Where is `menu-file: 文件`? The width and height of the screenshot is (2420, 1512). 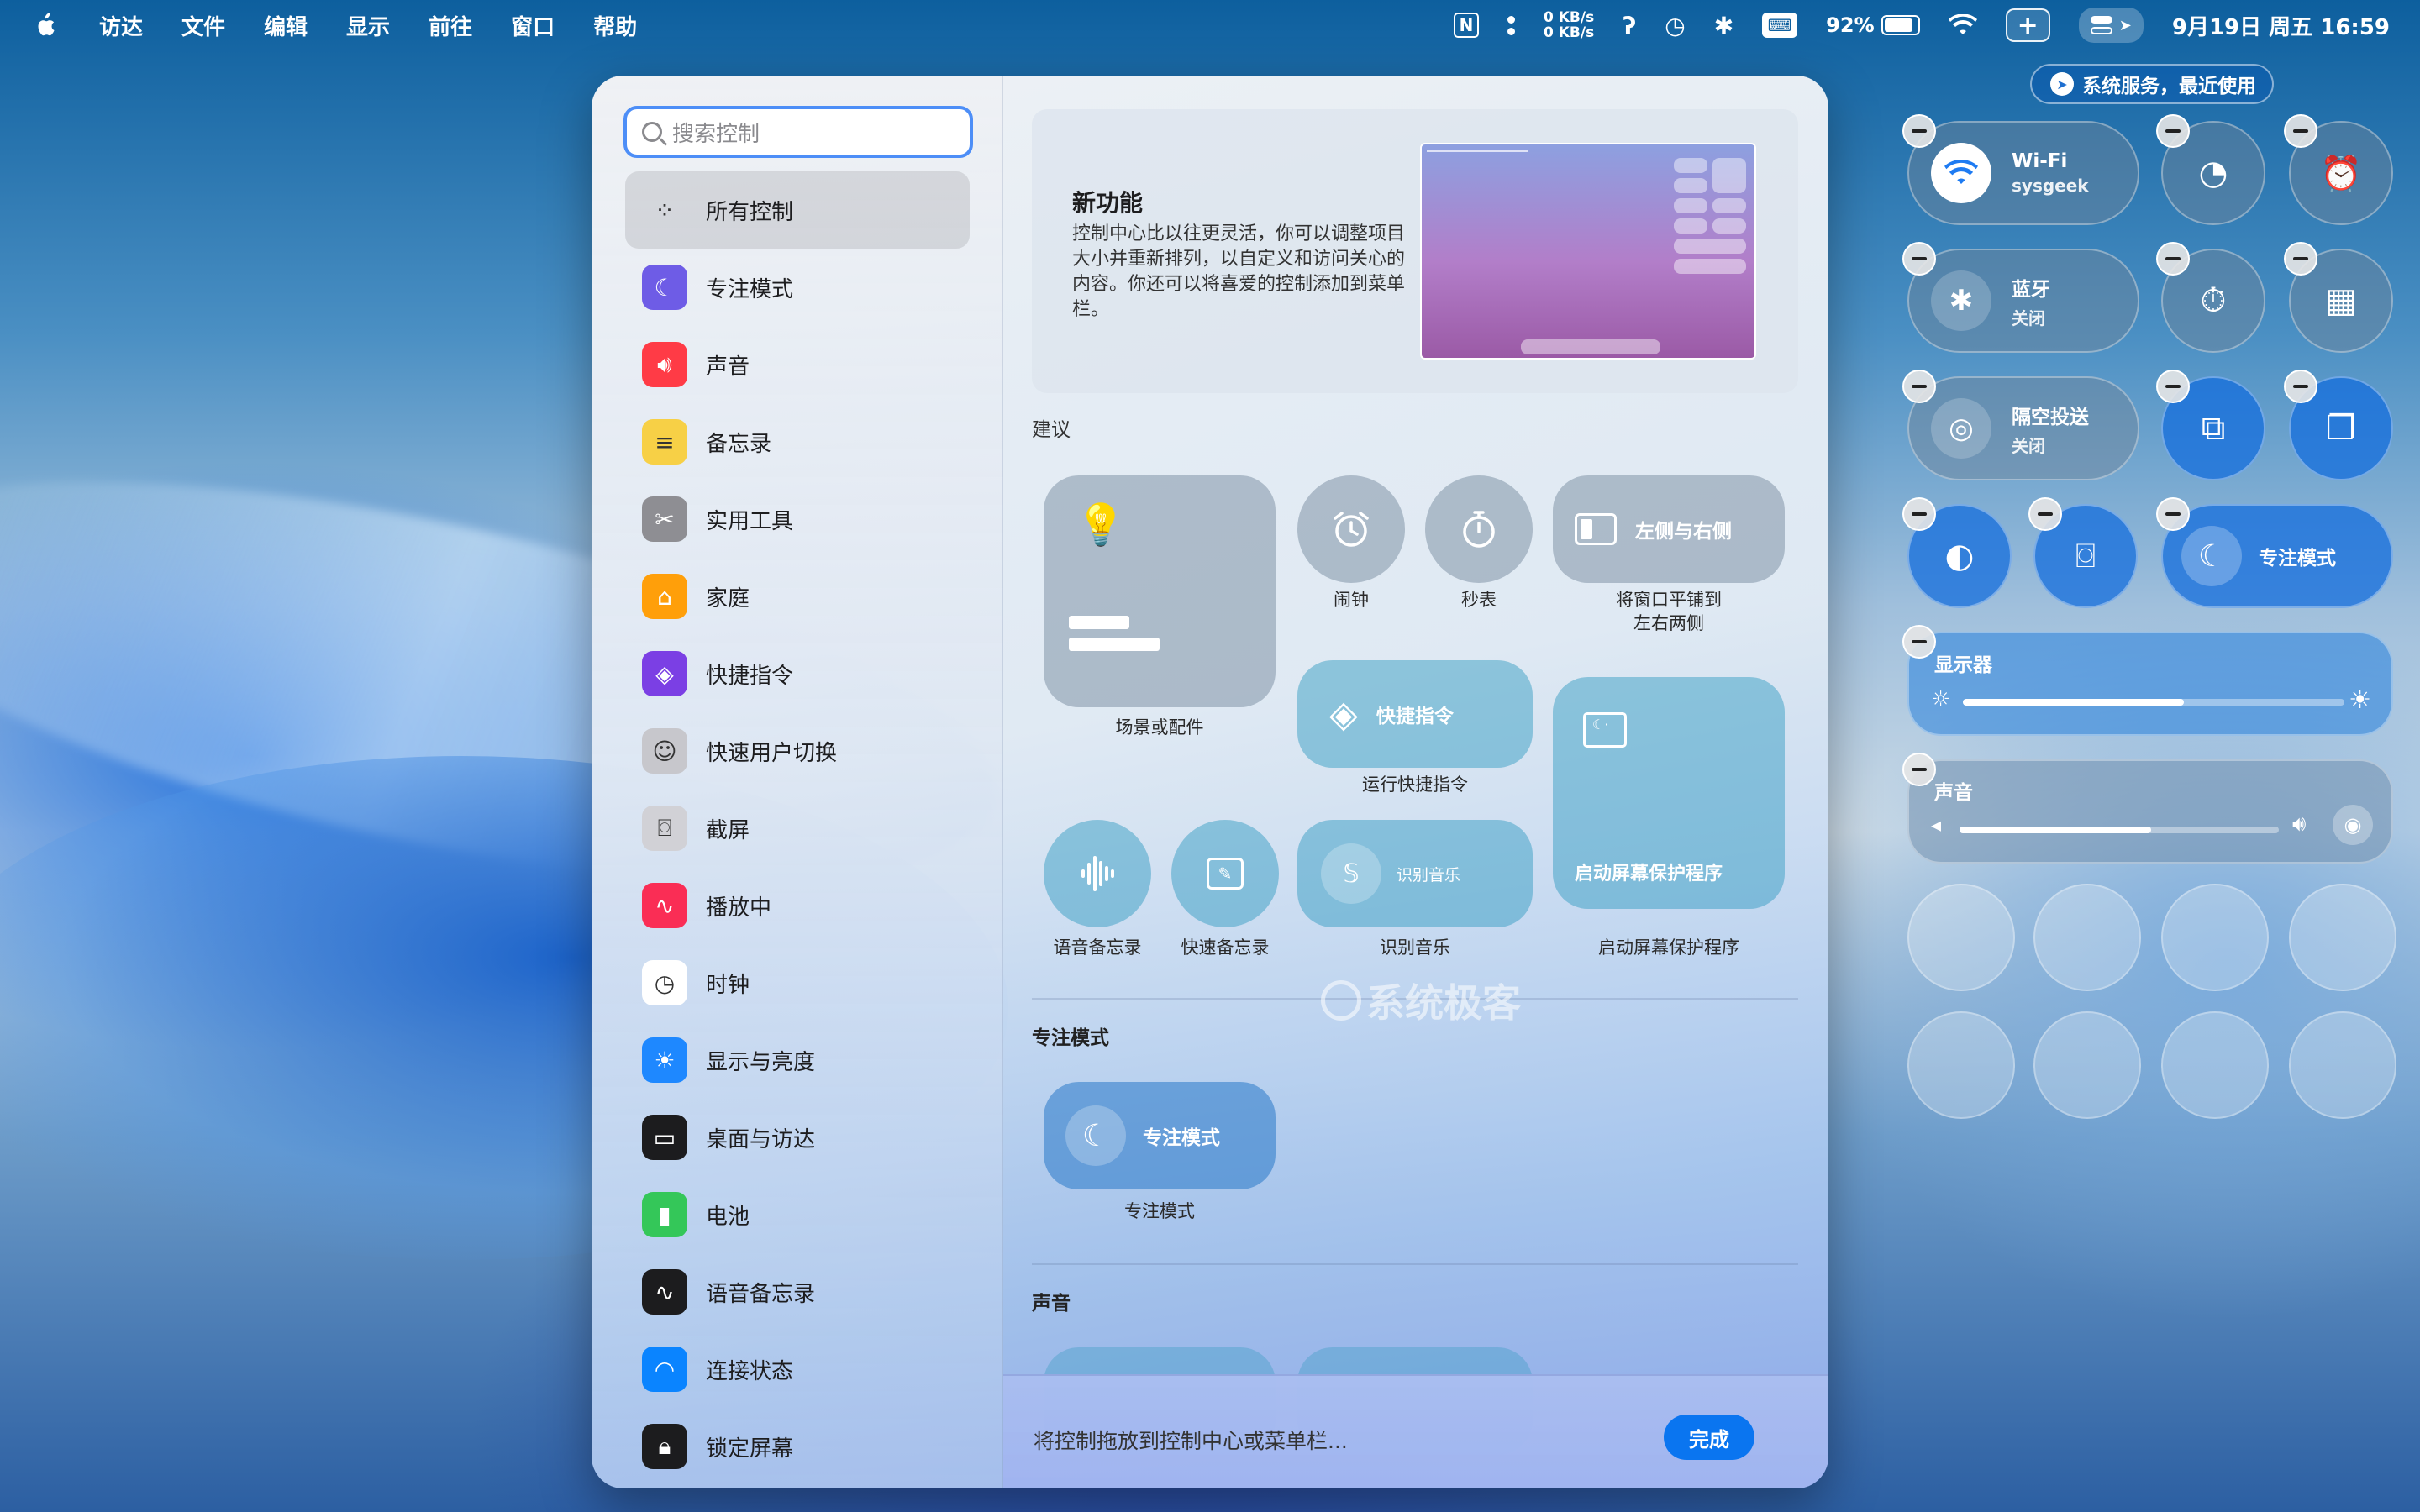
menu-file: 文件 is located at coordinates (203, 25).